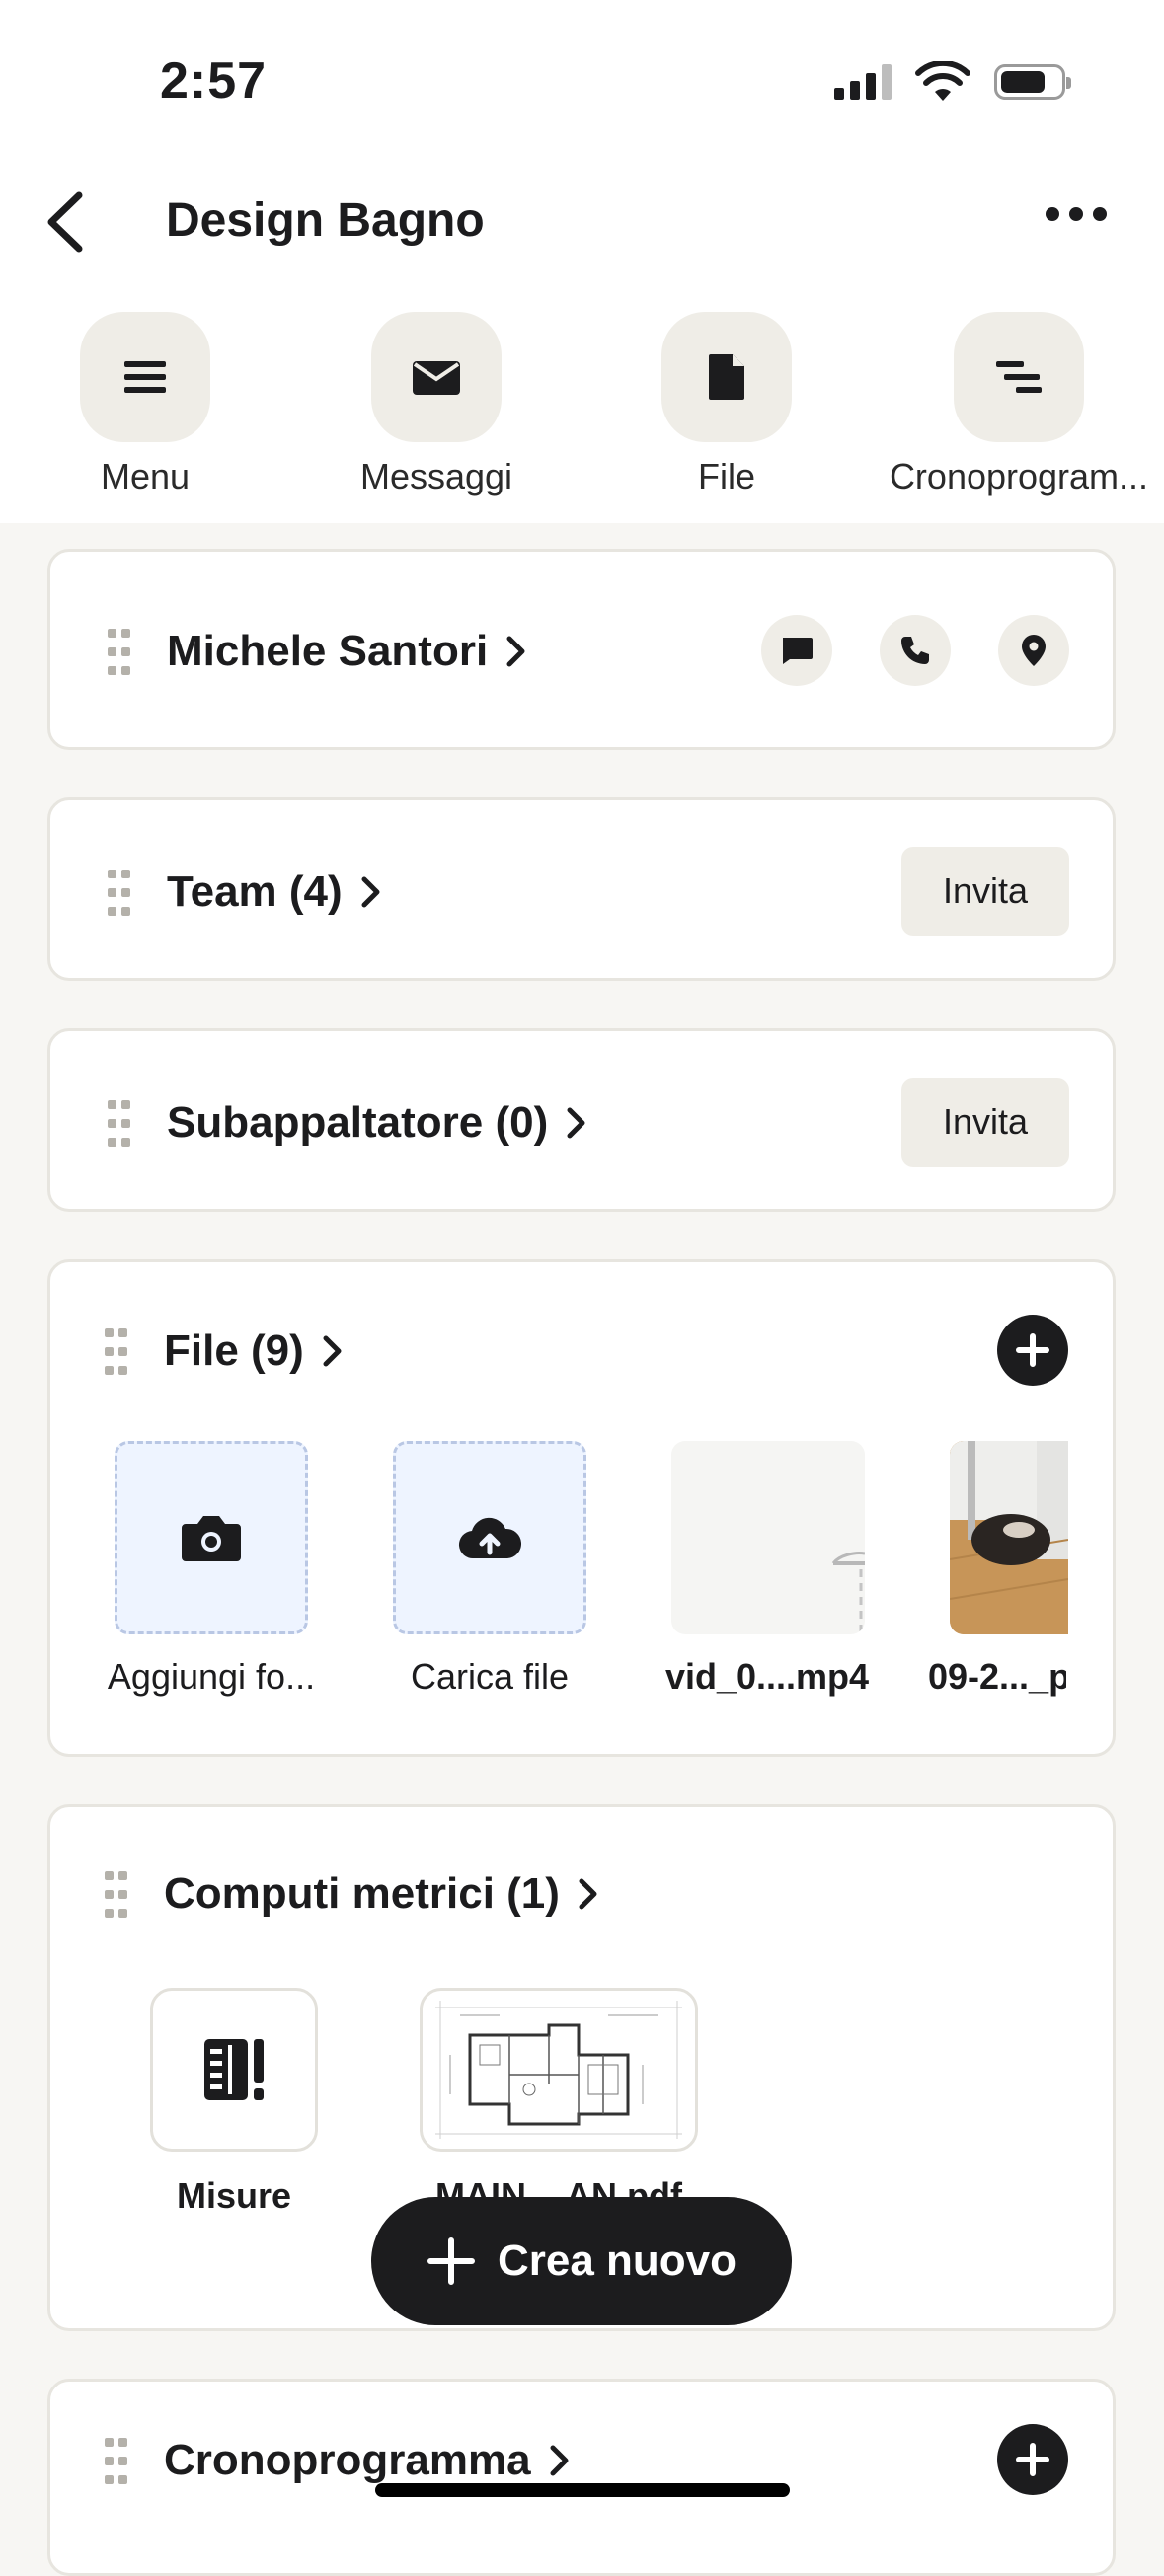 This screenshot has height=2576, width=1164. I want to click on message-client-button, so click(796, 650).